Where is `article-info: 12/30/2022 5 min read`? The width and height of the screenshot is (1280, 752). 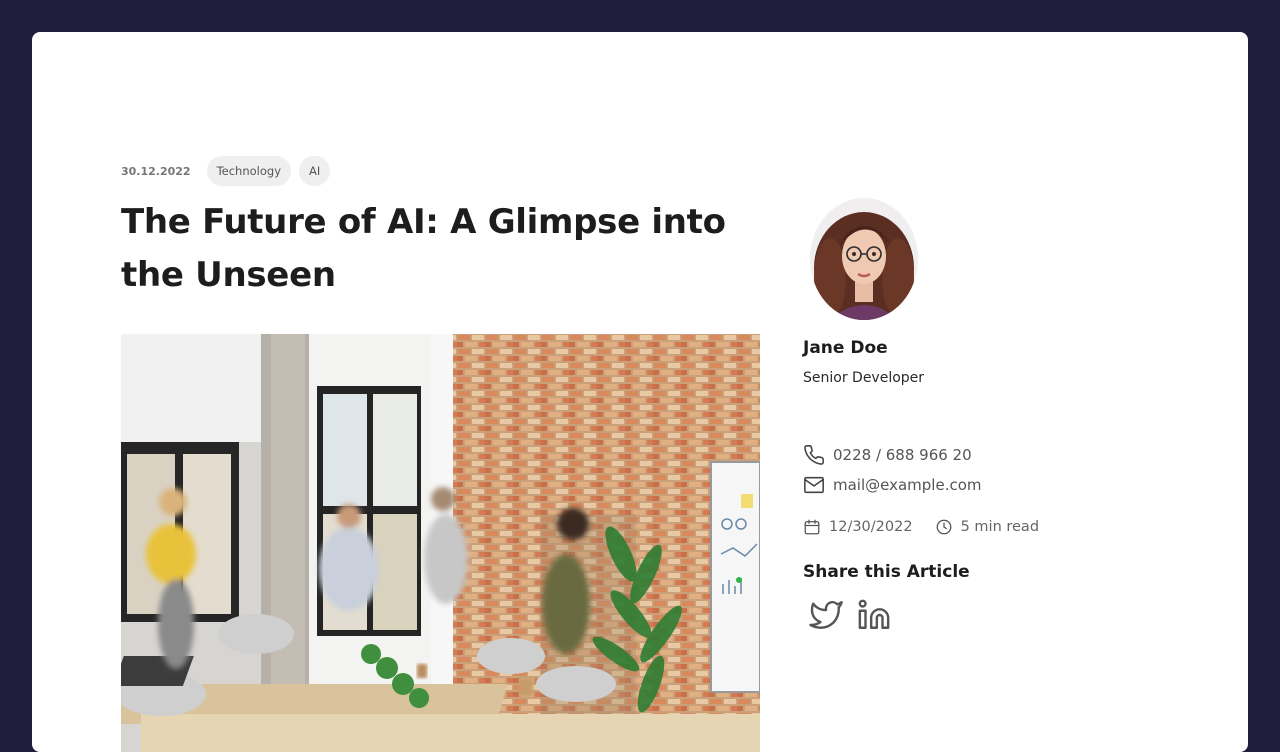 article-info: 12/30/2022 5 min read is located at coordinates (932, 527).